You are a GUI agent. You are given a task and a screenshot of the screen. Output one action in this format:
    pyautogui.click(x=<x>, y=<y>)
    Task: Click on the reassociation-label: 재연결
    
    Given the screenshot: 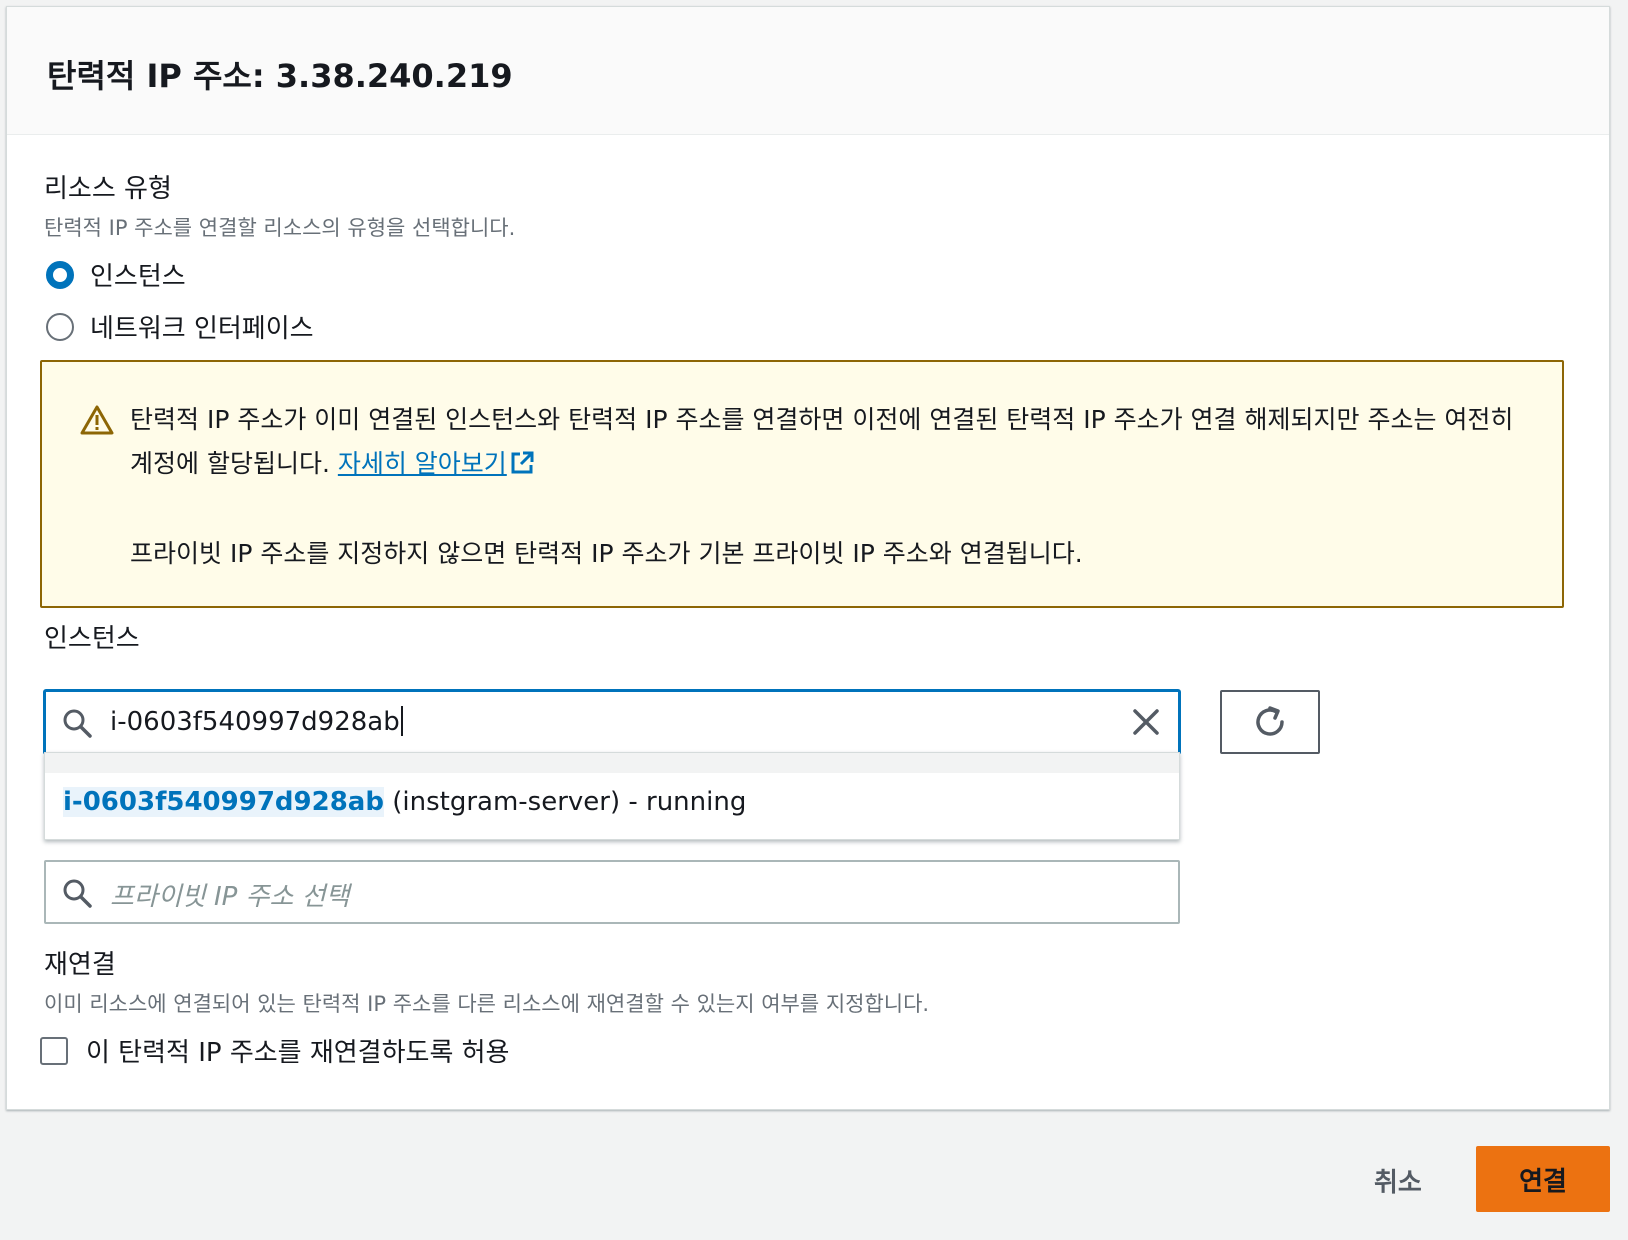 What is the action you would take?
    pyautogui.click(x=80, y=965)
    